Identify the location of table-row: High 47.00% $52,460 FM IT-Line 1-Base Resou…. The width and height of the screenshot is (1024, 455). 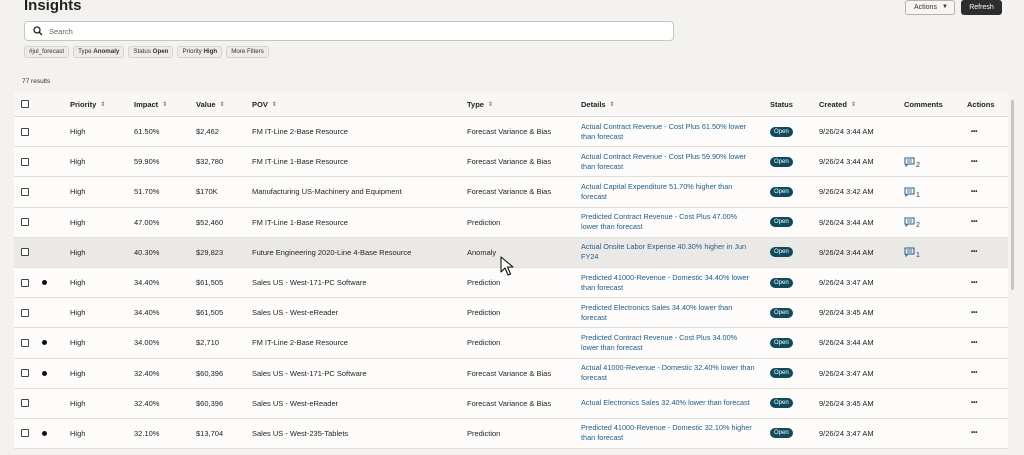
(511, 222).